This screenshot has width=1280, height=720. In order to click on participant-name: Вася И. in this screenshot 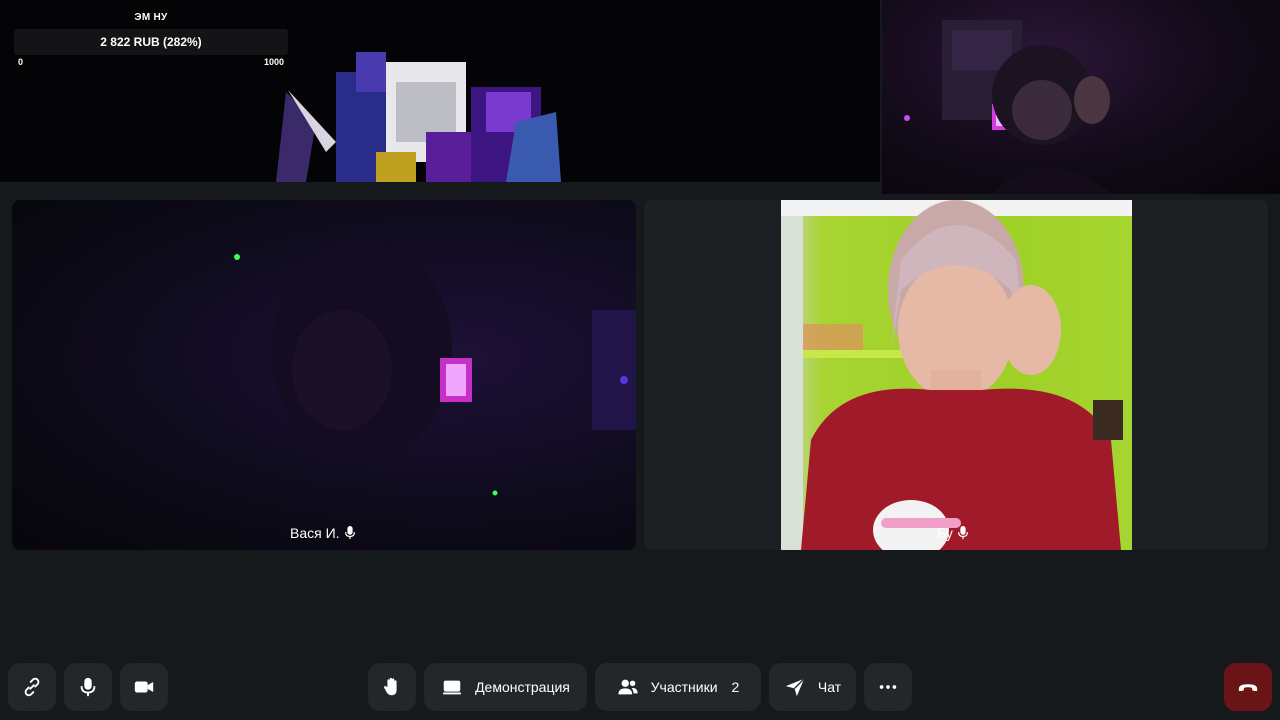, I will do `click(315, 533)`.